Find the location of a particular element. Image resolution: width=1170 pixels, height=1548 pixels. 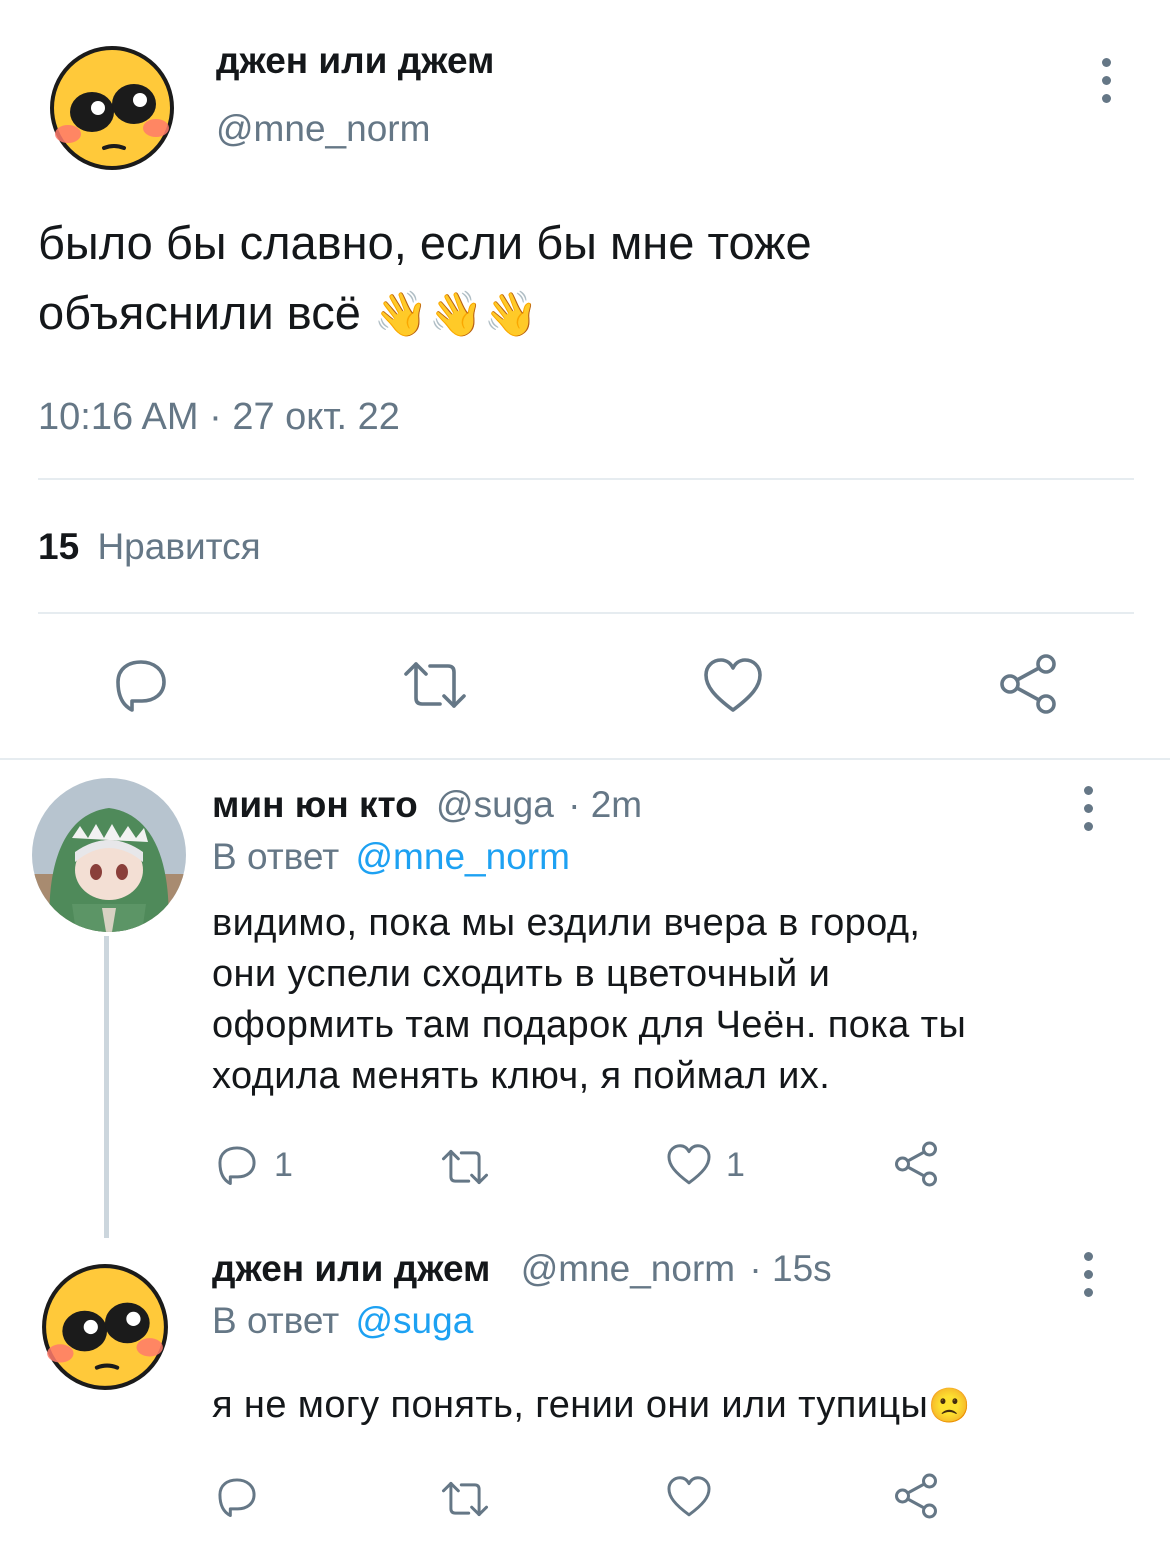

likes-stat: 15 Нравится is located at coordinates (149, 547).